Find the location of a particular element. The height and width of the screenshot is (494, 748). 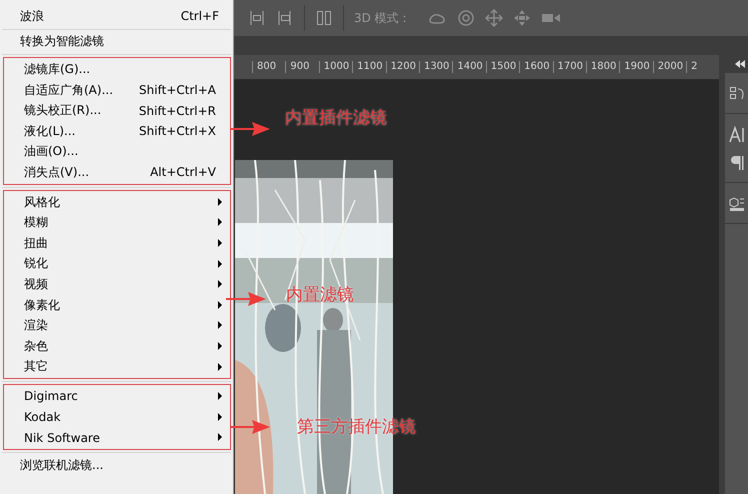

ruler-label: 800 is located at coordinates (269, 67).